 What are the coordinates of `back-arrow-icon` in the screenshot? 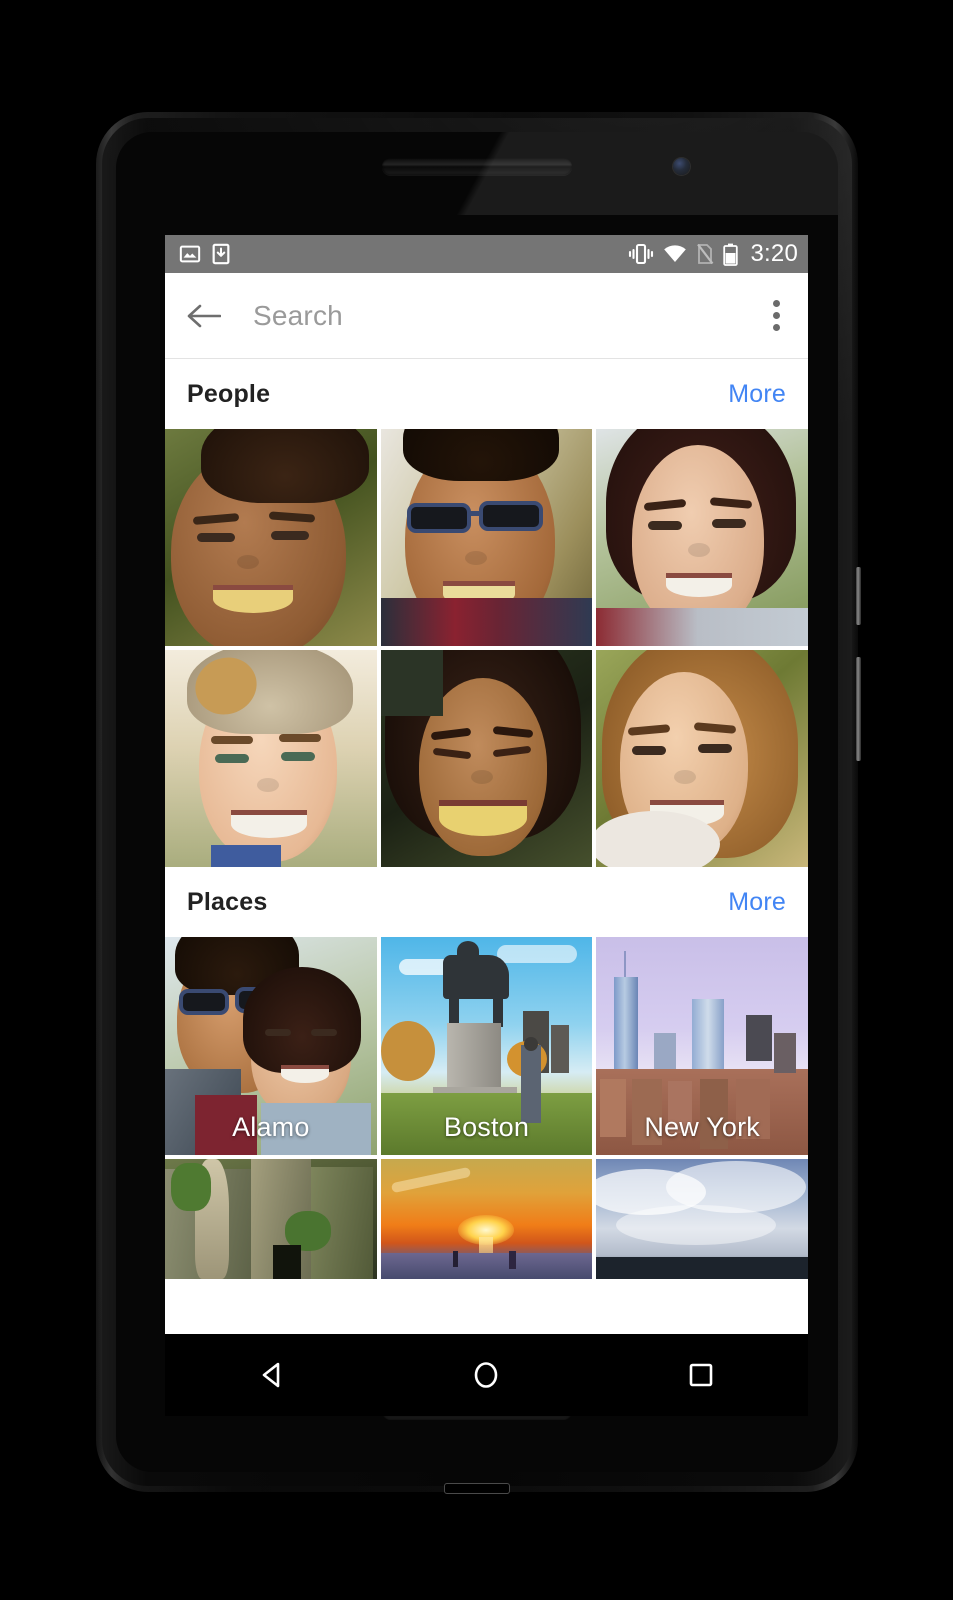 It's located at (204, 316).